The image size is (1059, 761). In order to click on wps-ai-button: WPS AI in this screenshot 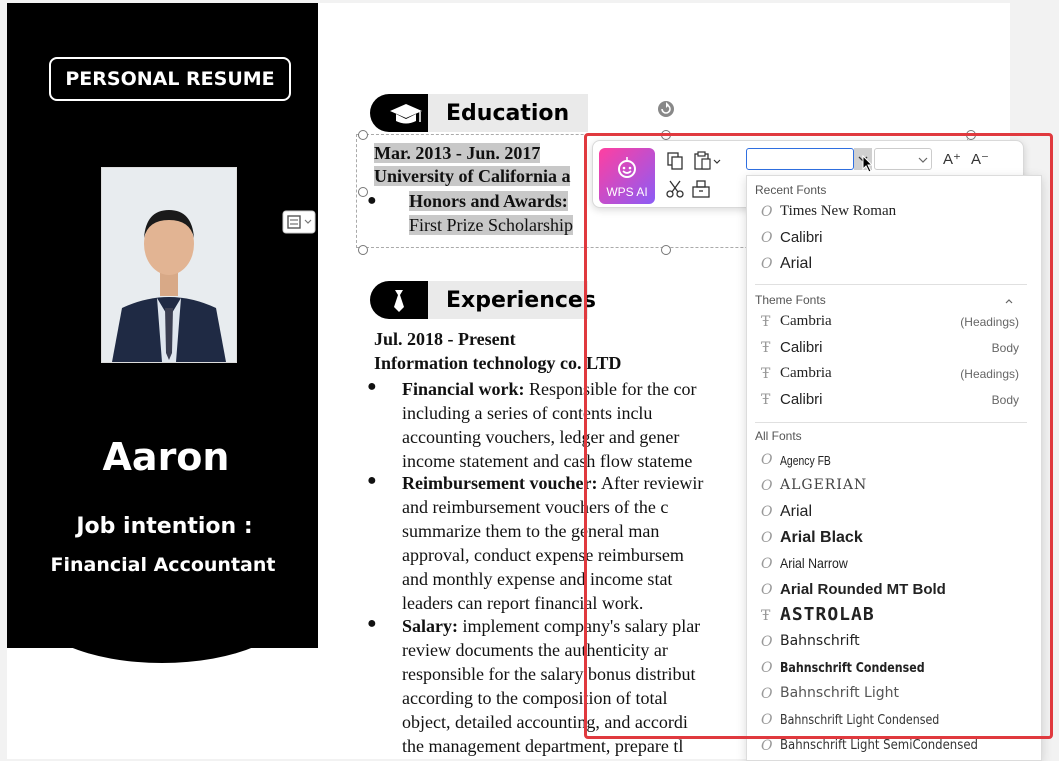, I will do `click(627, 176)`.